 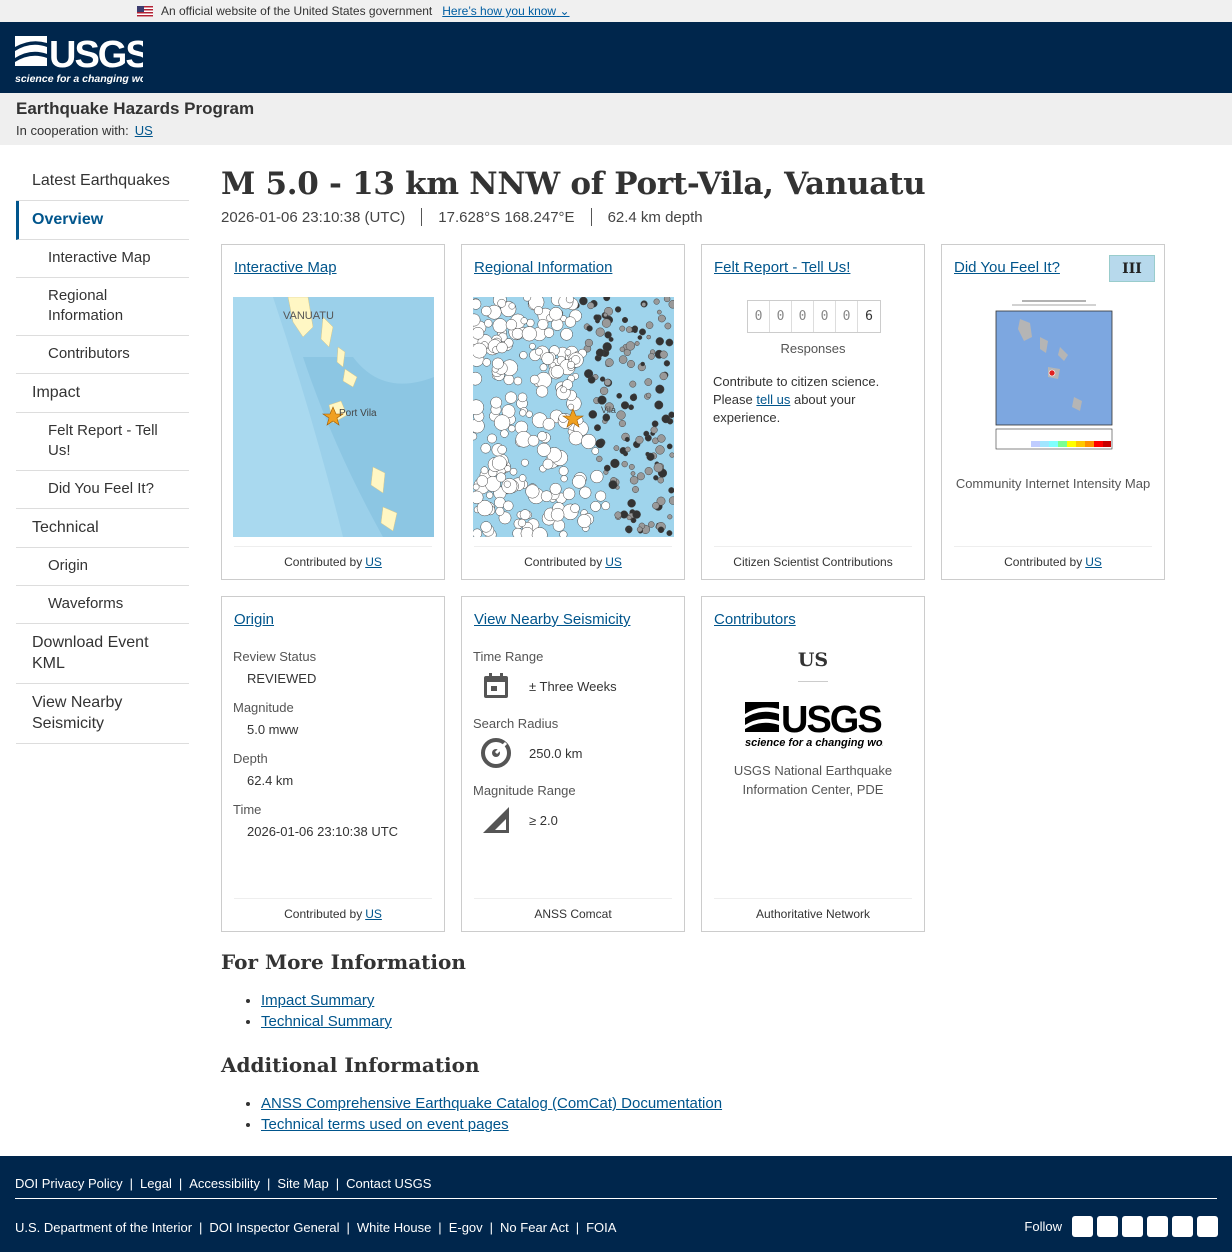 What do you see at coordinates (102, 714) in the screenshot?
I see `sidebar-item-nearby-seismicity: View Nearby Seismicity` at bounding box center [102, 714].